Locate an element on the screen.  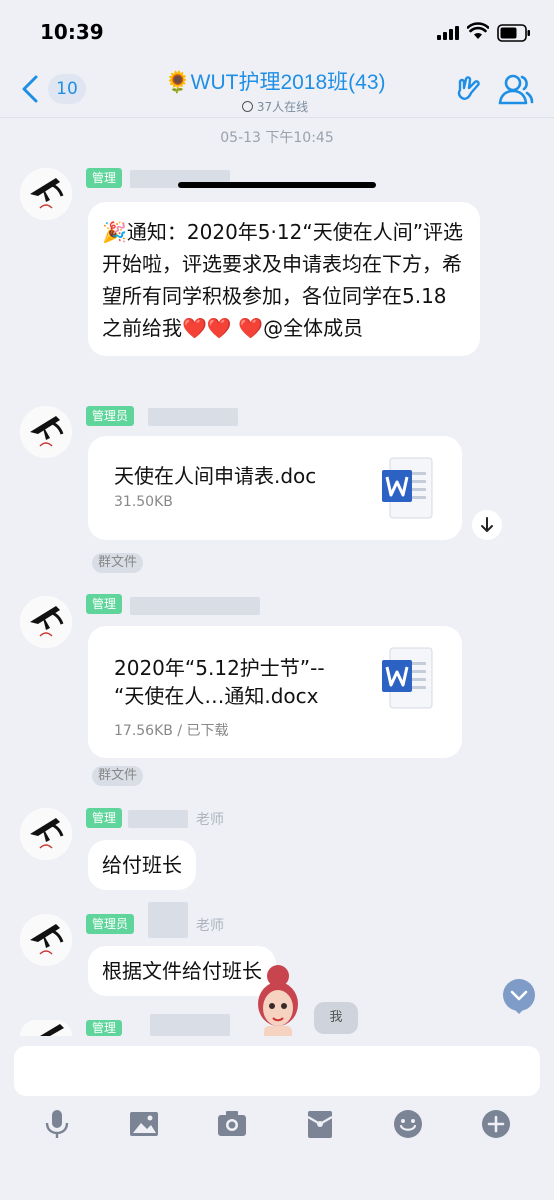
file-card: 天使在人间申请表.doc 31.50KB is located at coordinates (275, 488).